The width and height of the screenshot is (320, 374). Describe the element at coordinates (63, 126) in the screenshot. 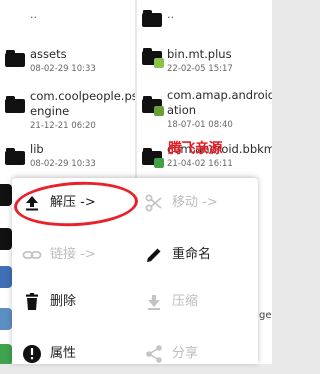

I see `folder-date: 21-12-21 06:20` at that location.